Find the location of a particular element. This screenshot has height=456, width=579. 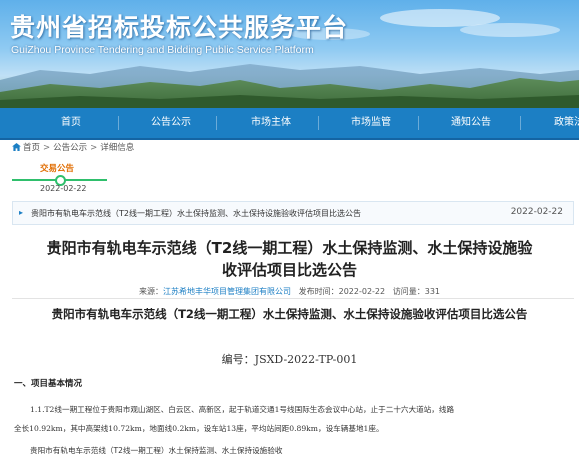

article-title-line2: 收评估项目比选公告 is located at coordinates (289, 270).